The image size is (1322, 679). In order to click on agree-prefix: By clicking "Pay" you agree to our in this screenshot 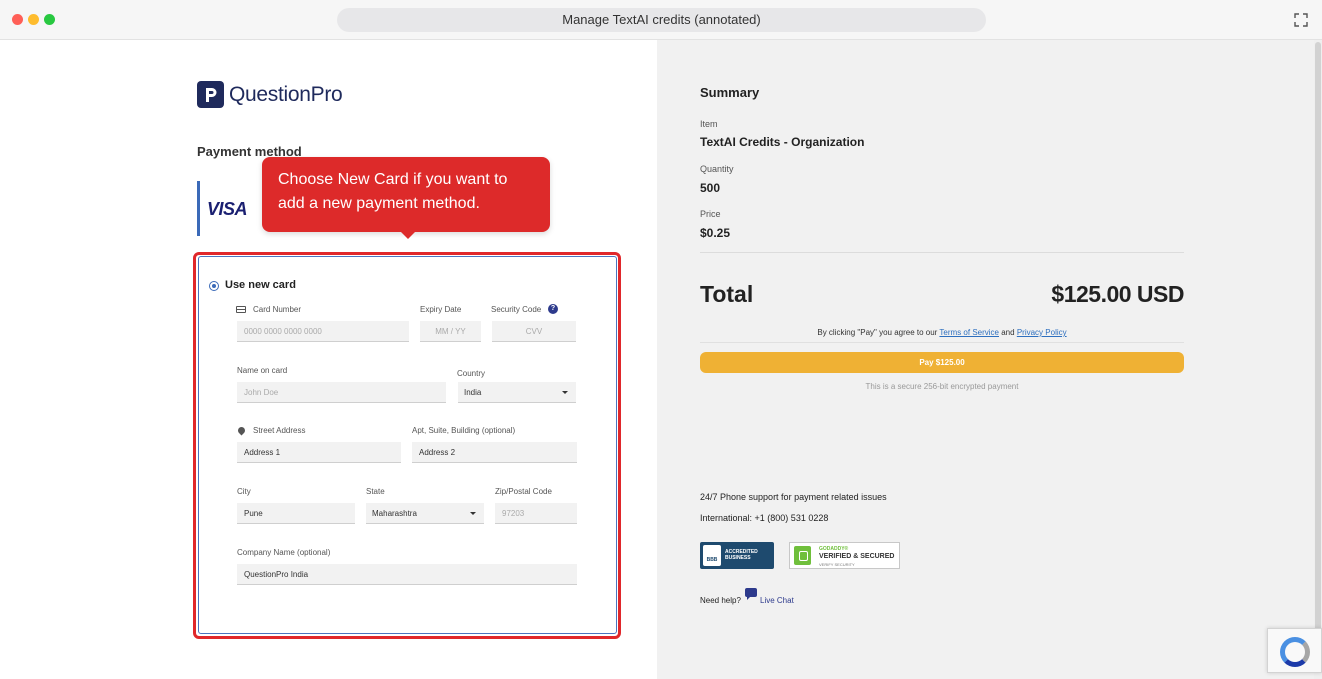, I will do `click(877, 332)`.